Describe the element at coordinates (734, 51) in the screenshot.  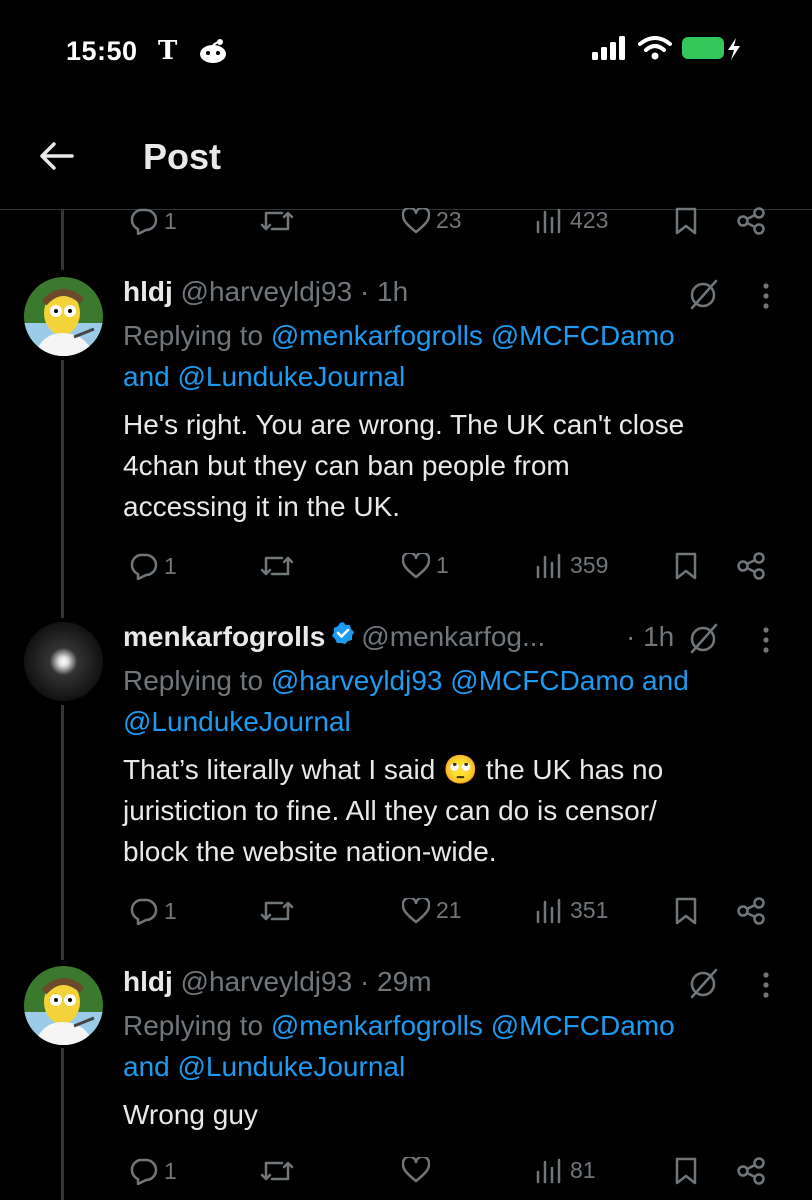
I see `charging-bolt-icon` at that location.